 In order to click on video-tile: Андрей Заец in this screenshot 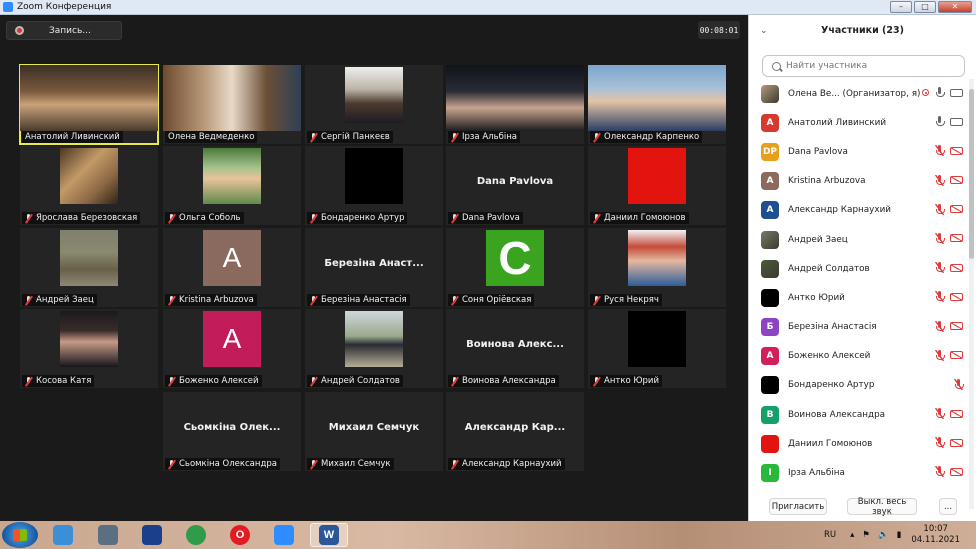, I will do `click(89, 267)`.